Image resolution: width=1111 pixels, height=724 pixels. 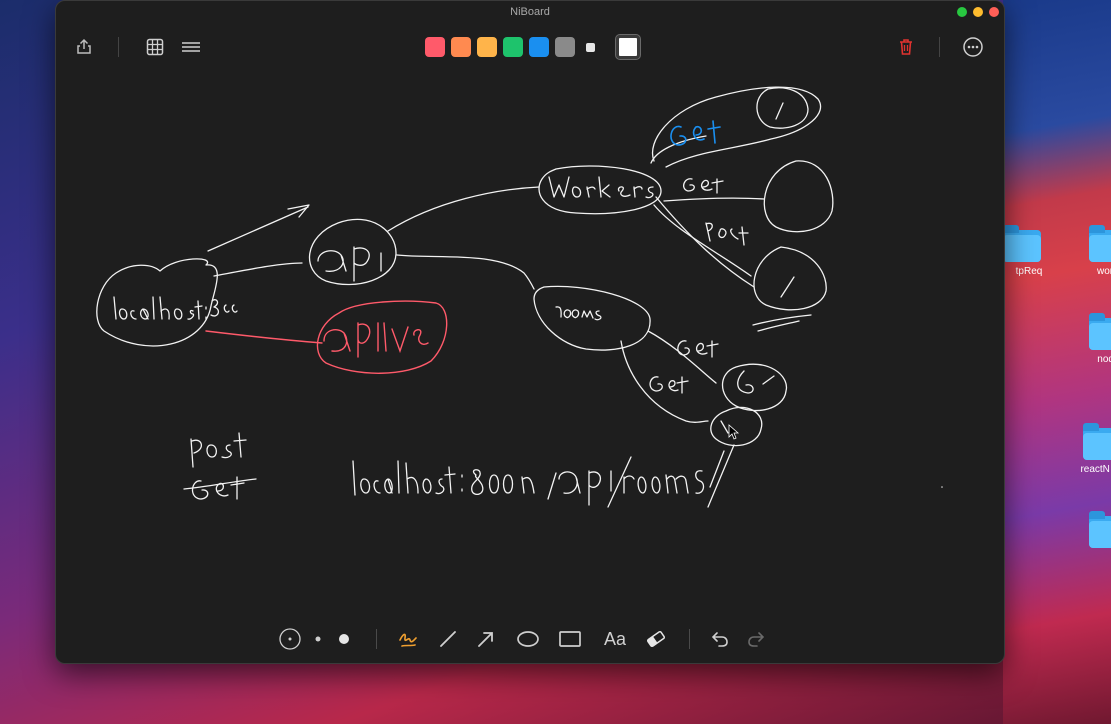 I want to click on eraser-tool-icon, so click(x=656, y=639).